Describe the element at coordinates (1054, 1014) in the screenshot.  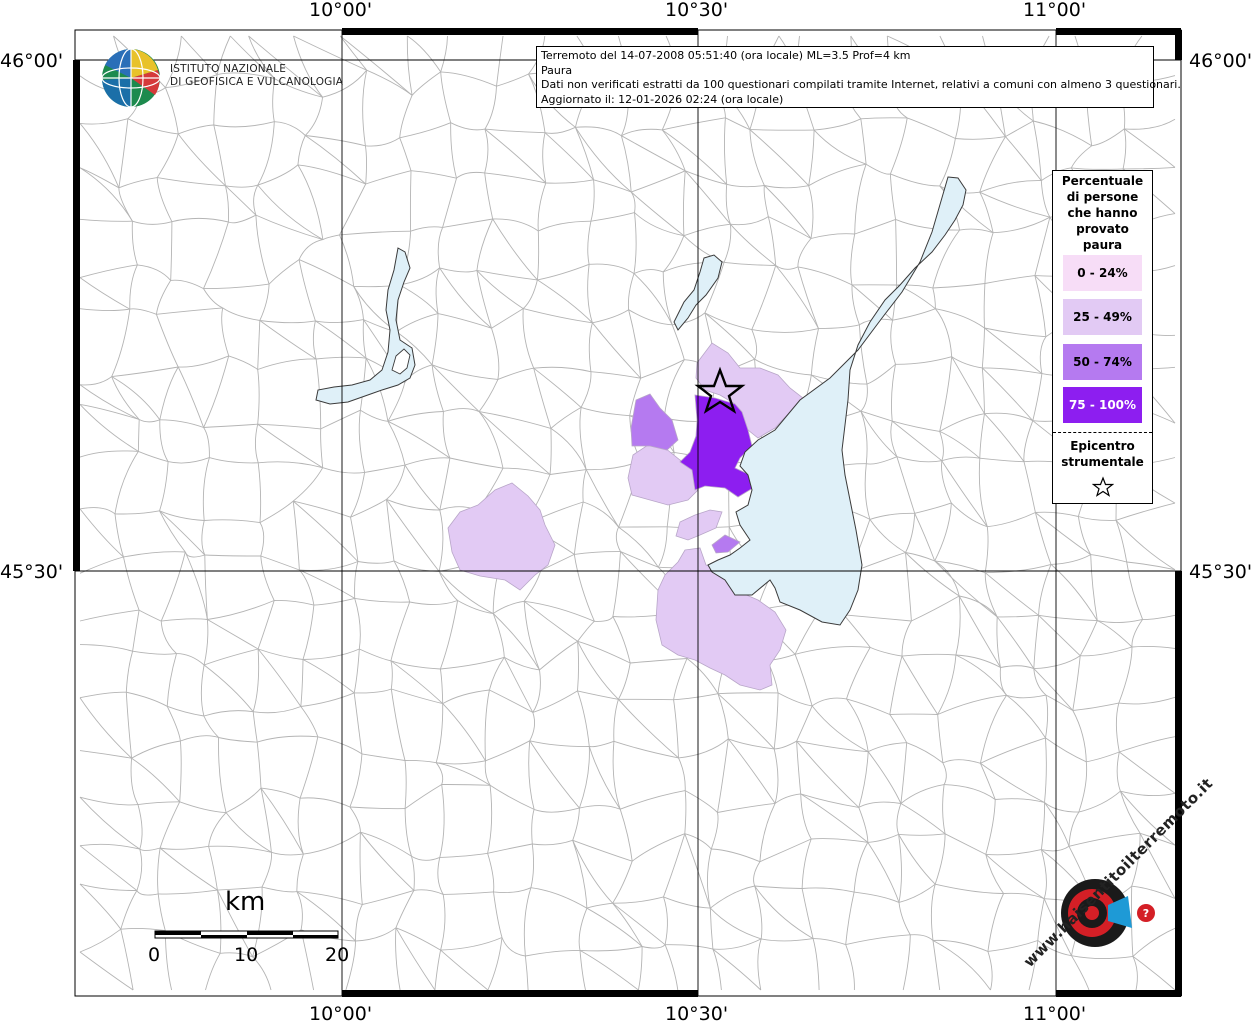
I see `lon-label-bottom: 11°00'` at that location.